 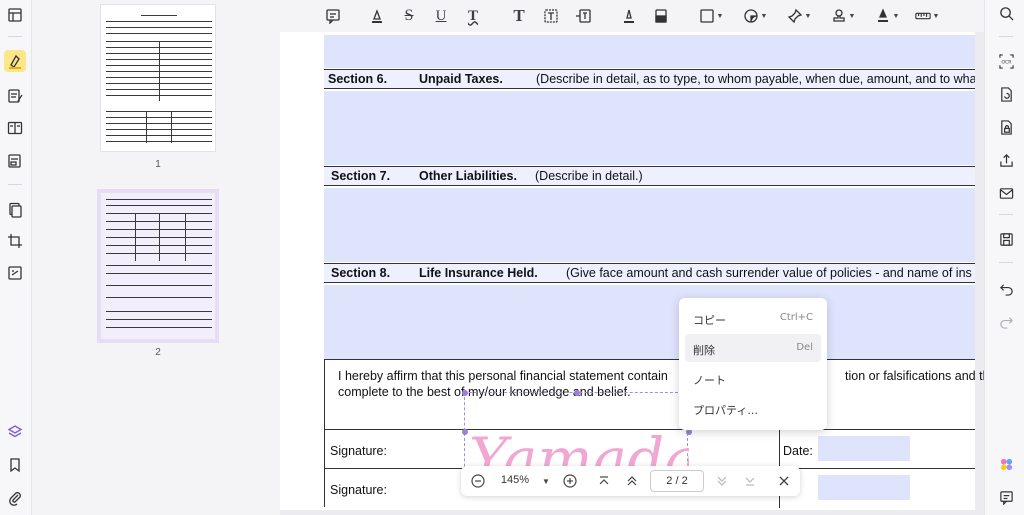 I want to click on svg-text: OCR, so click(x=1006, y=62).